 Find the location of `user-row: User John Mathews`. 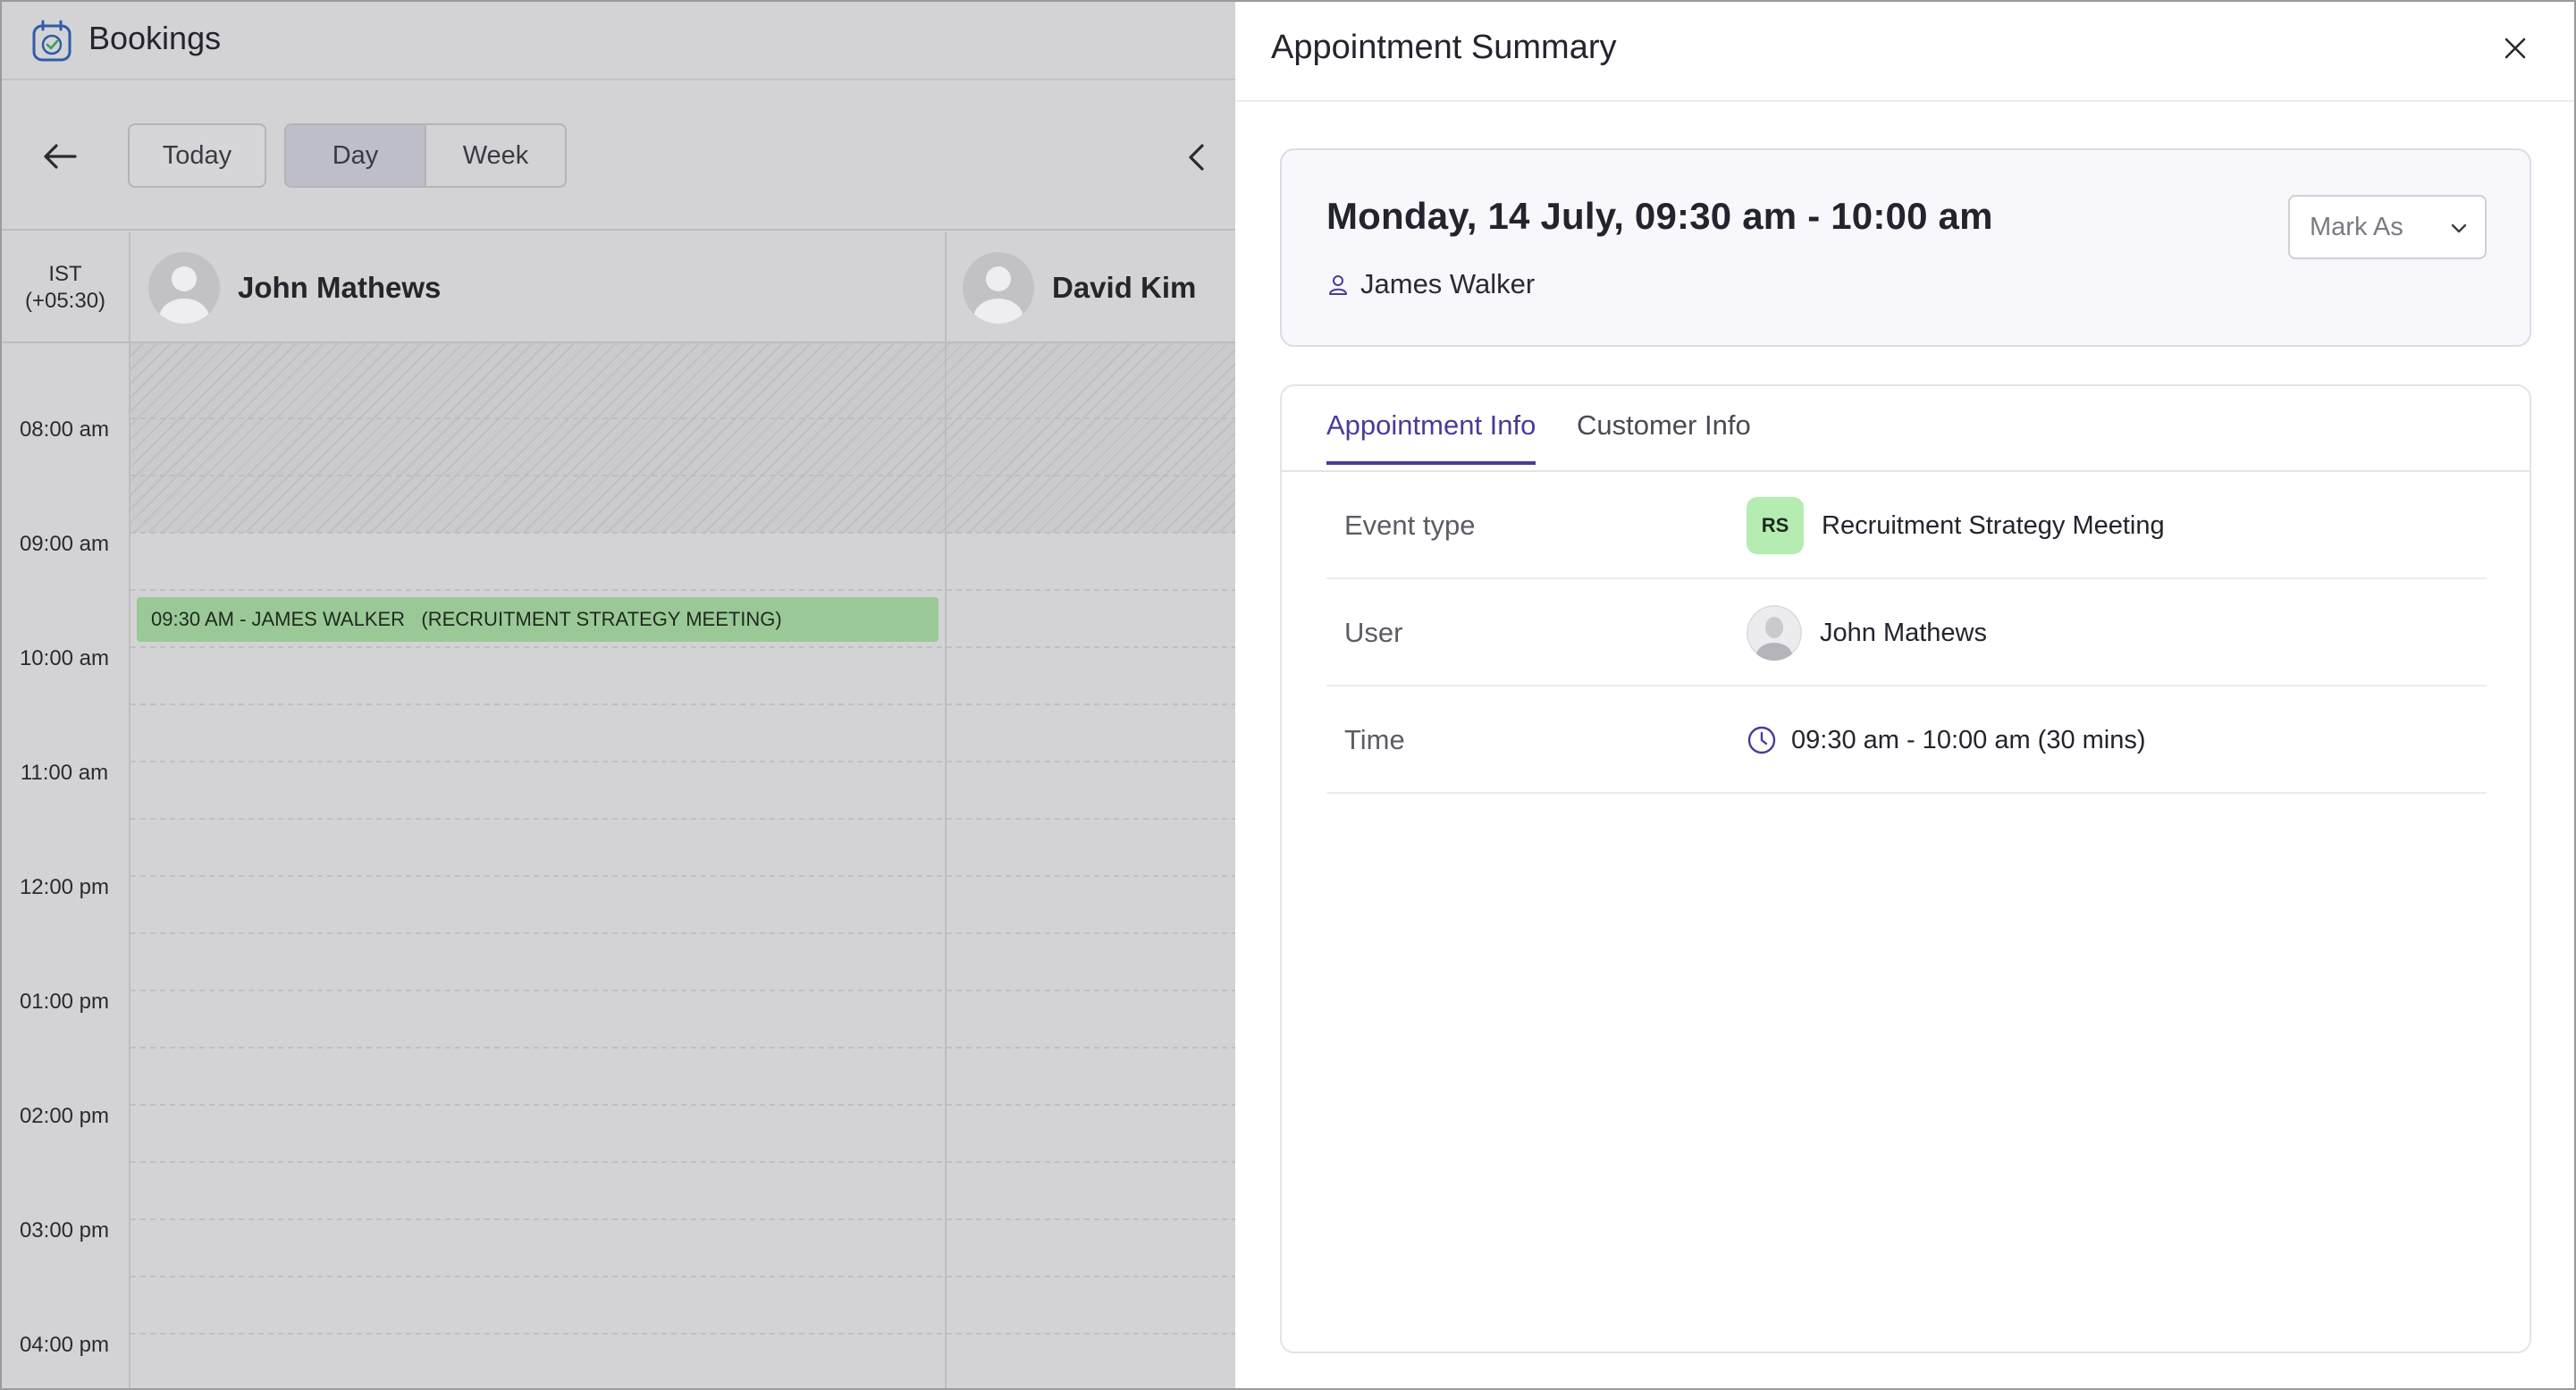

user-row: User John Mathews is located at coordinates (1907, 633).